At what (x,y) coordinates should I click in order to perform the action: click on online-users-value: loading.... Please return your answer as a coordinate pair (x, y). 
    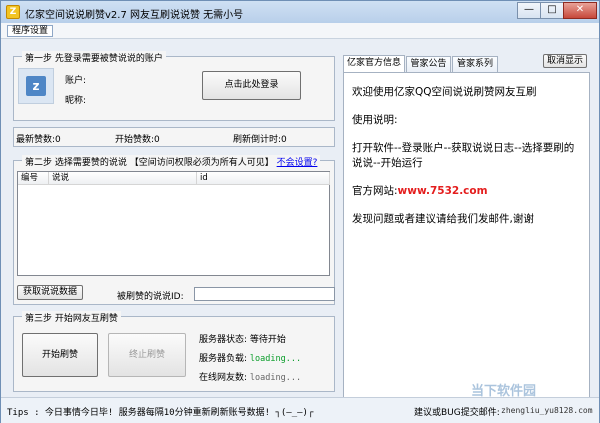
    Looking at the image, I should click on (275, 378).